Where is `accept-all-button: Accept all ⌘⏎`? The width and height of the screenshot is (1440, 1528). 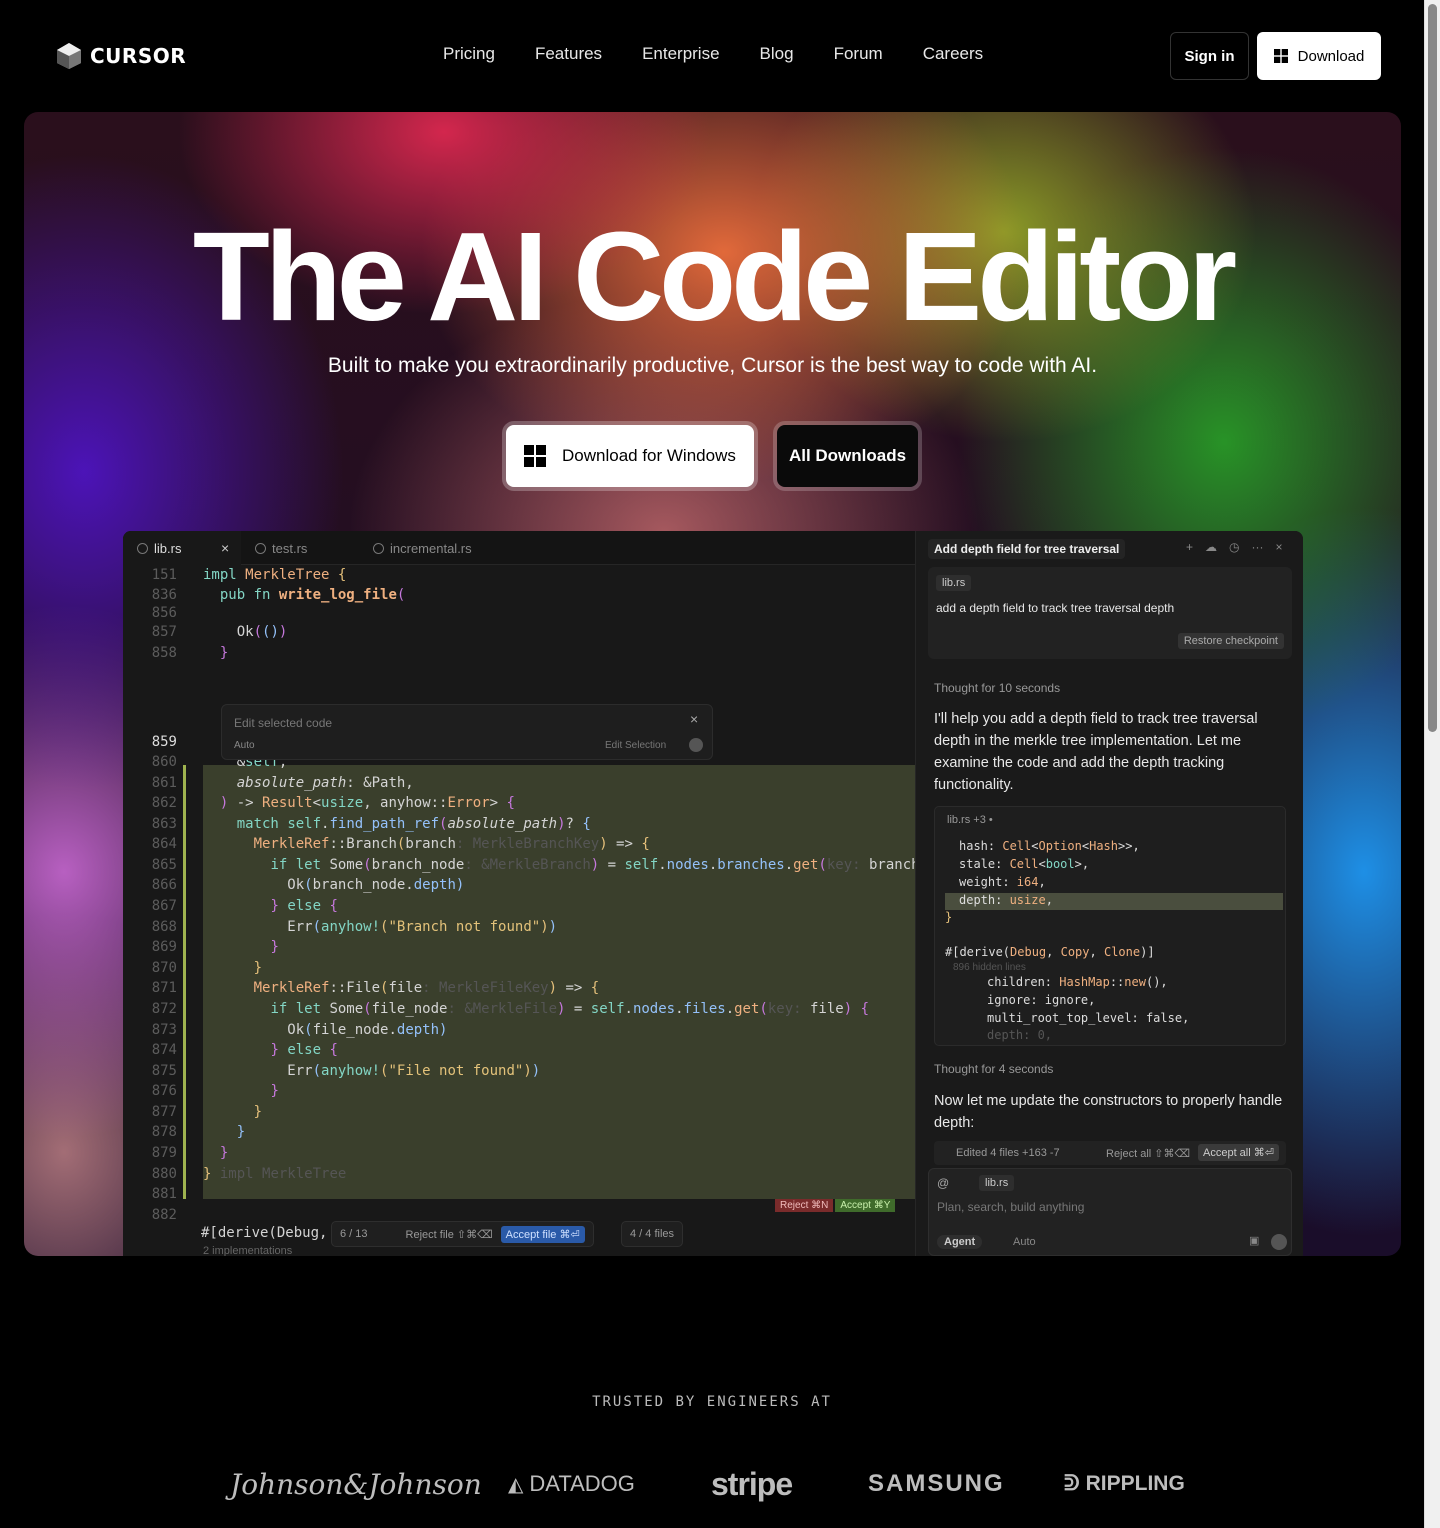 accept-all-button: Accept all ⌘⏎ is located at coordinates (1238, 1152).